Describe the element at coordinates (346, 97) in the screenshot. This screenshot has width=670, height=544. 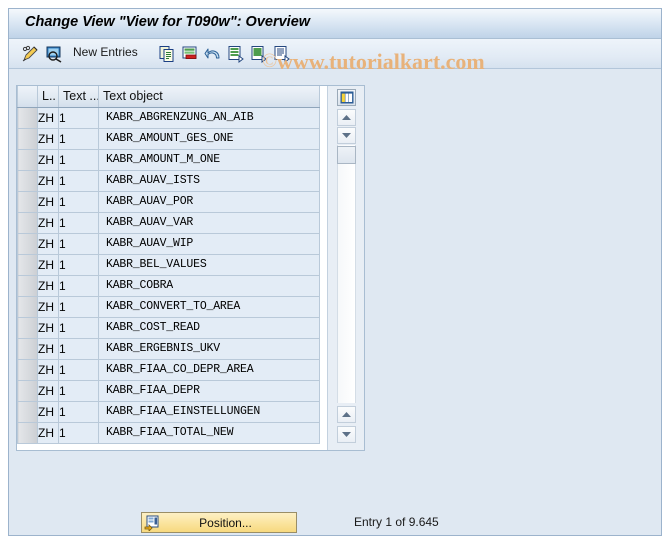
I see `table-settings-icon` at that location.